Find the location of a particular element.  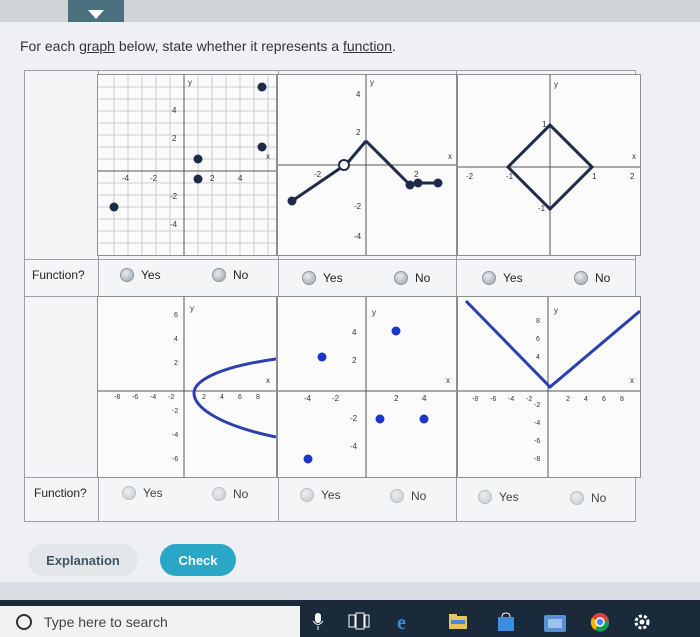

question-suffix: . is located at coordinates (394, 46).